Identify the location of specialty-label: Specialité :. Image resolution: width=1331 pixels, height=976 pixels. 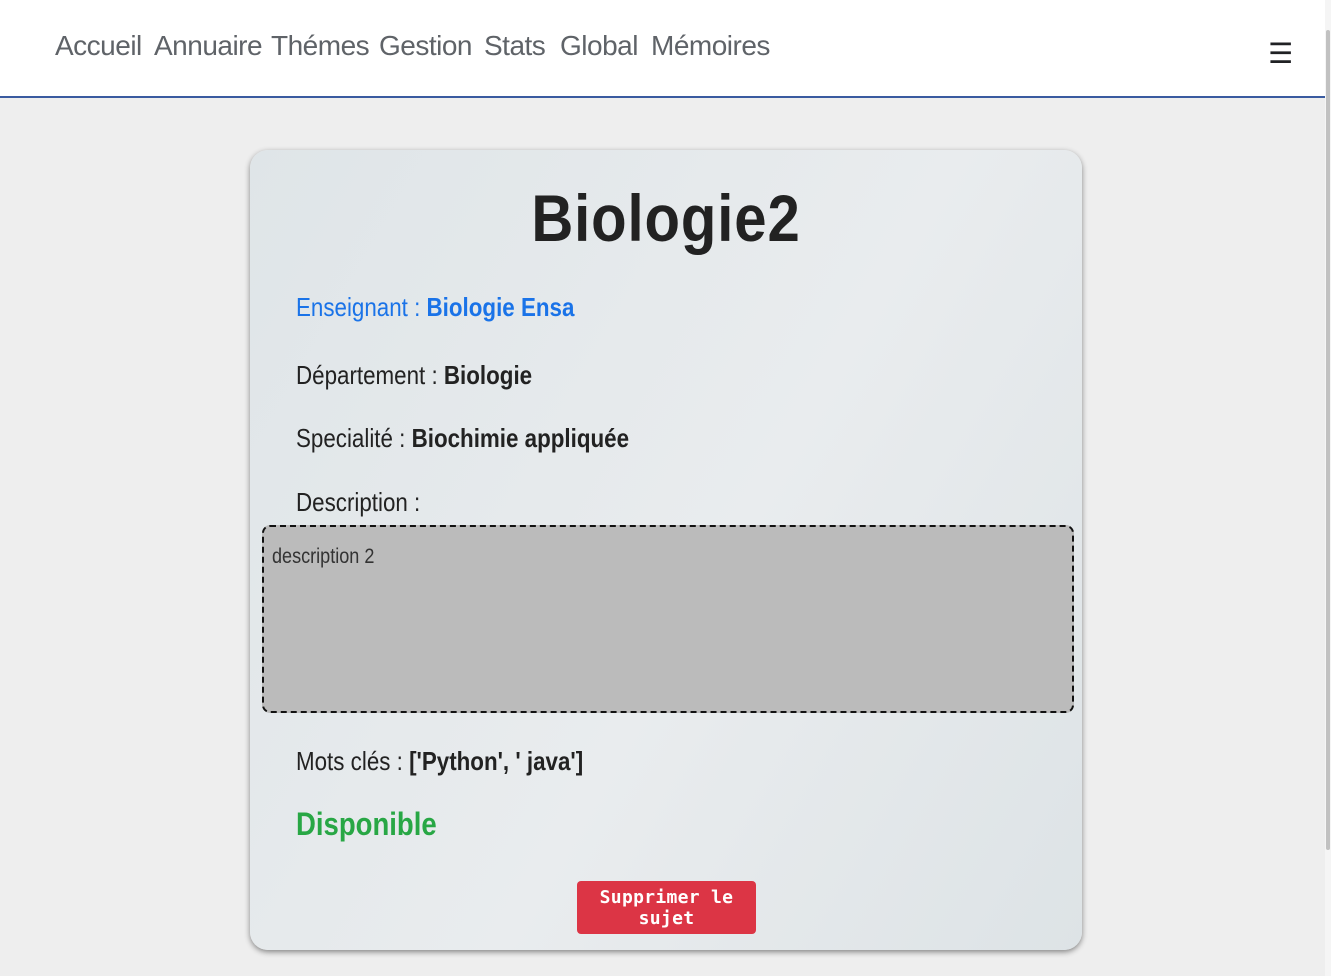
(354, 438).